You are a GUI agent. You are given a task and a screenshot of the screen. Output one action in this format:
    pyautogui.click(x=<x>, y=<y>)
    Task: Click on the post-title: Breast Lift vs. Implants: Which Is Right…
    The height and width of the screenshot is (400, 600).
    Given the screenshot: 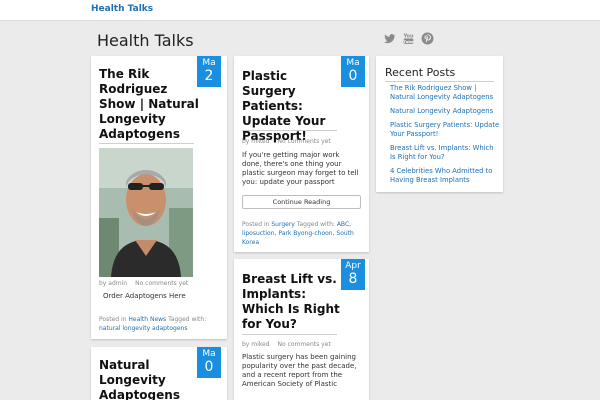 What is the action you would take?
    pyautogui.click(x=292, y=302)
    